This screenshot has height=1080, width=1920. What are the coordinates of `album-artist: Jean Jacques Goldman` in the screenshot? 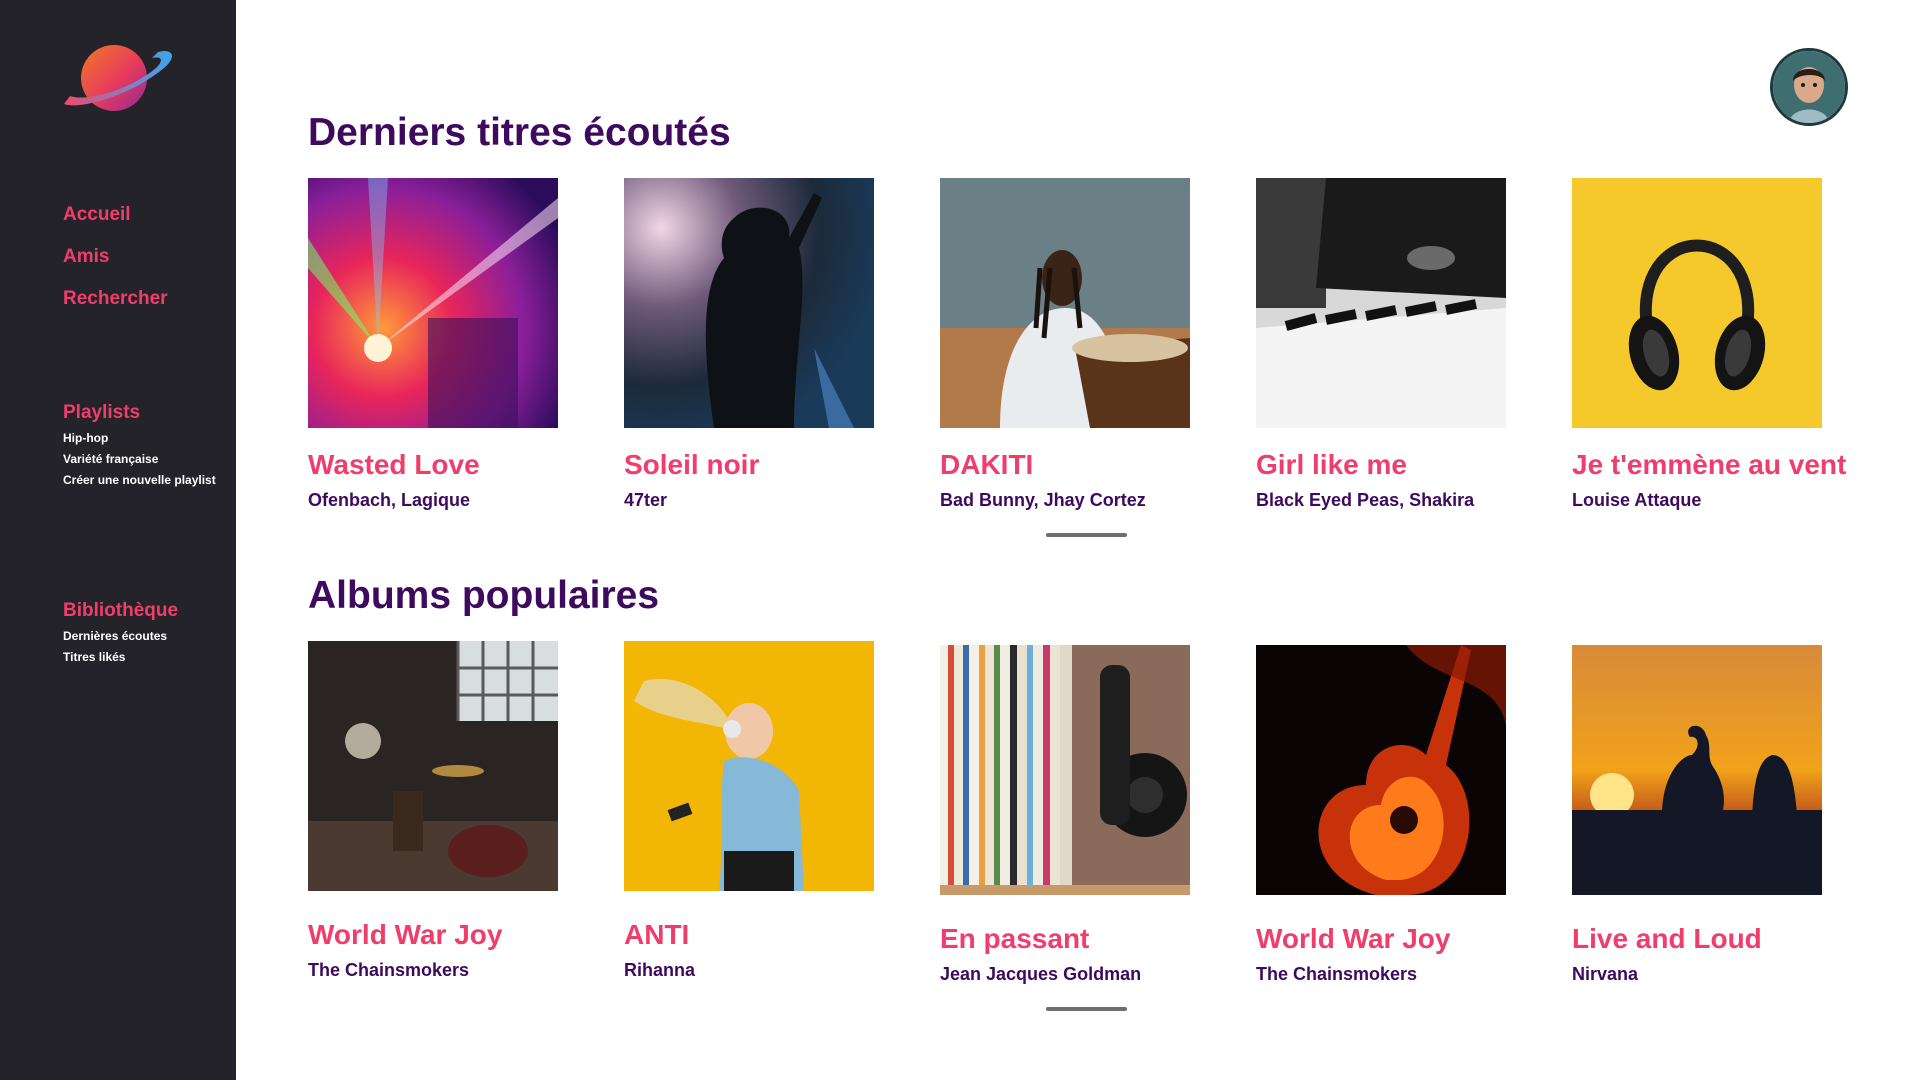 It's located at (1041, 974).